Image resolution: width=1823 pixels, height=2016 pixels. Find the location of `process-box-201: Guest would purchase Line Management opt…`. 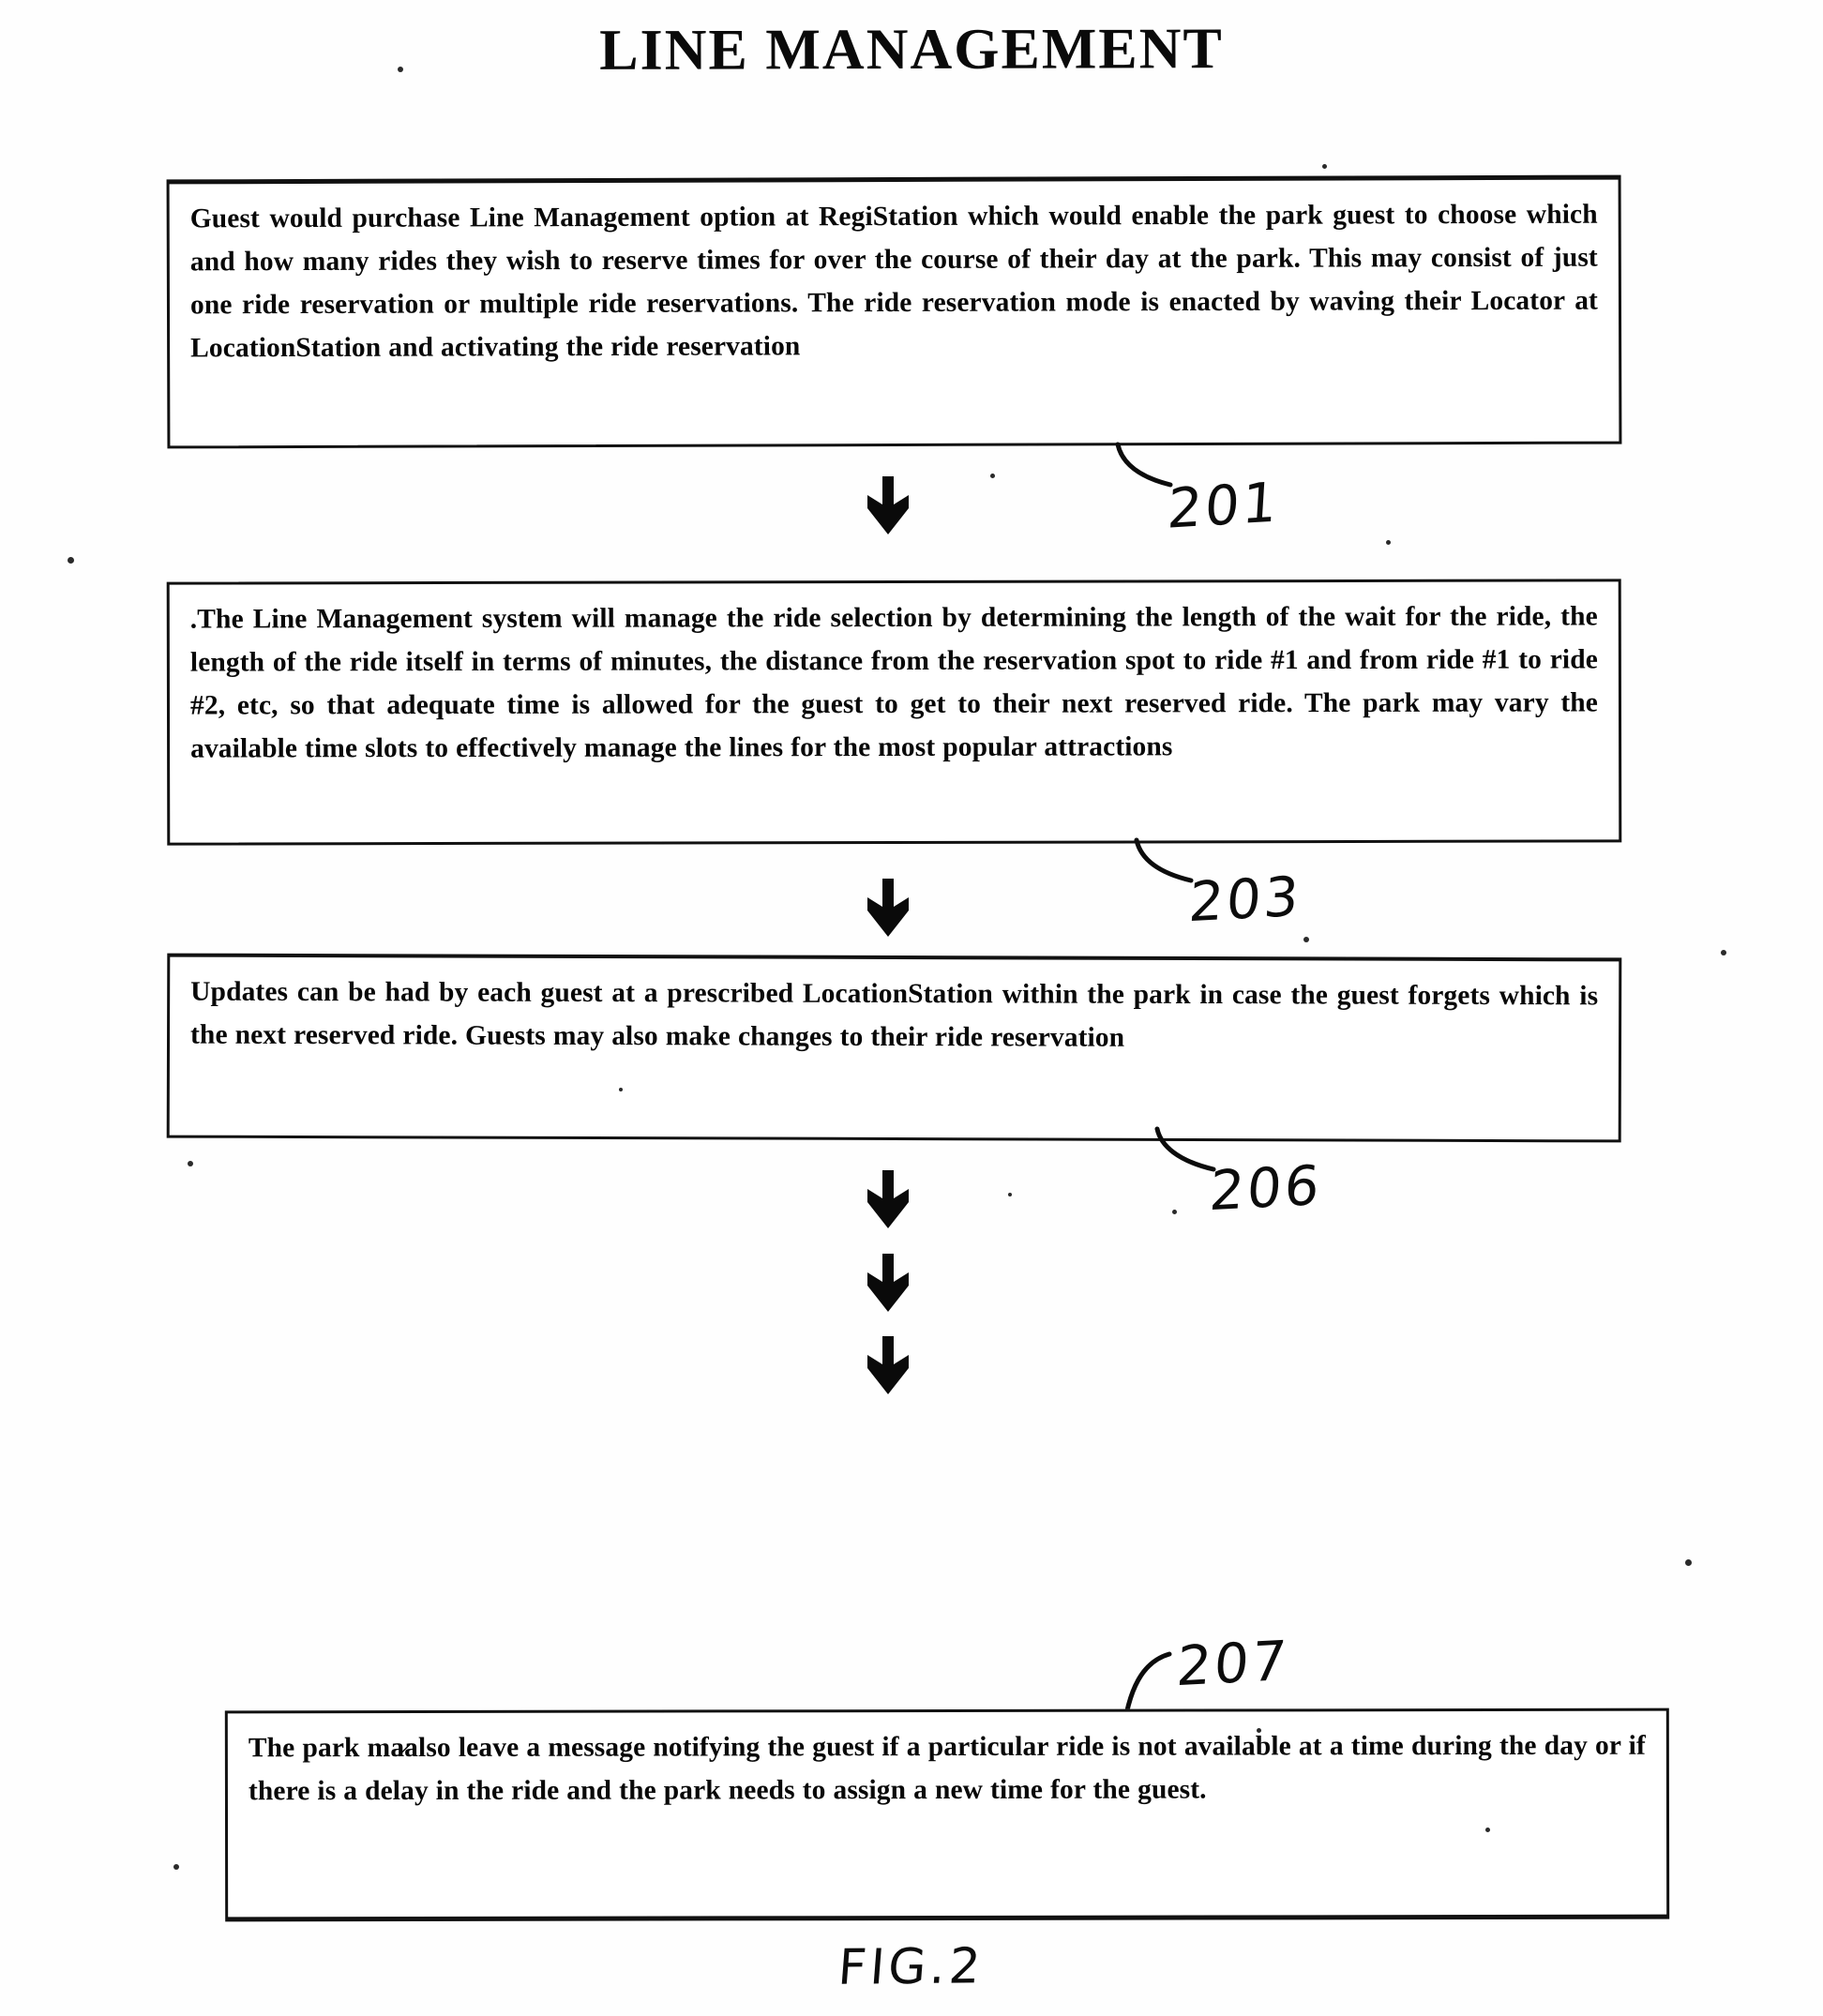

process-box-201: Guest would purchase Line Management opt… is located at coordinates (894, 311).